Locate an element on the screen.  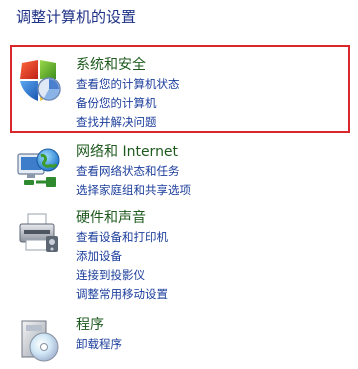
printer-icon is located at coordinates (40, 234).